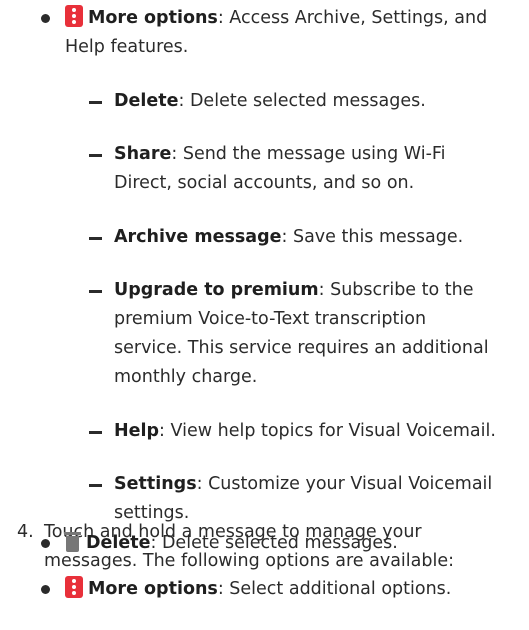  I want to click on item-title: Archive message, so click(198, 237).